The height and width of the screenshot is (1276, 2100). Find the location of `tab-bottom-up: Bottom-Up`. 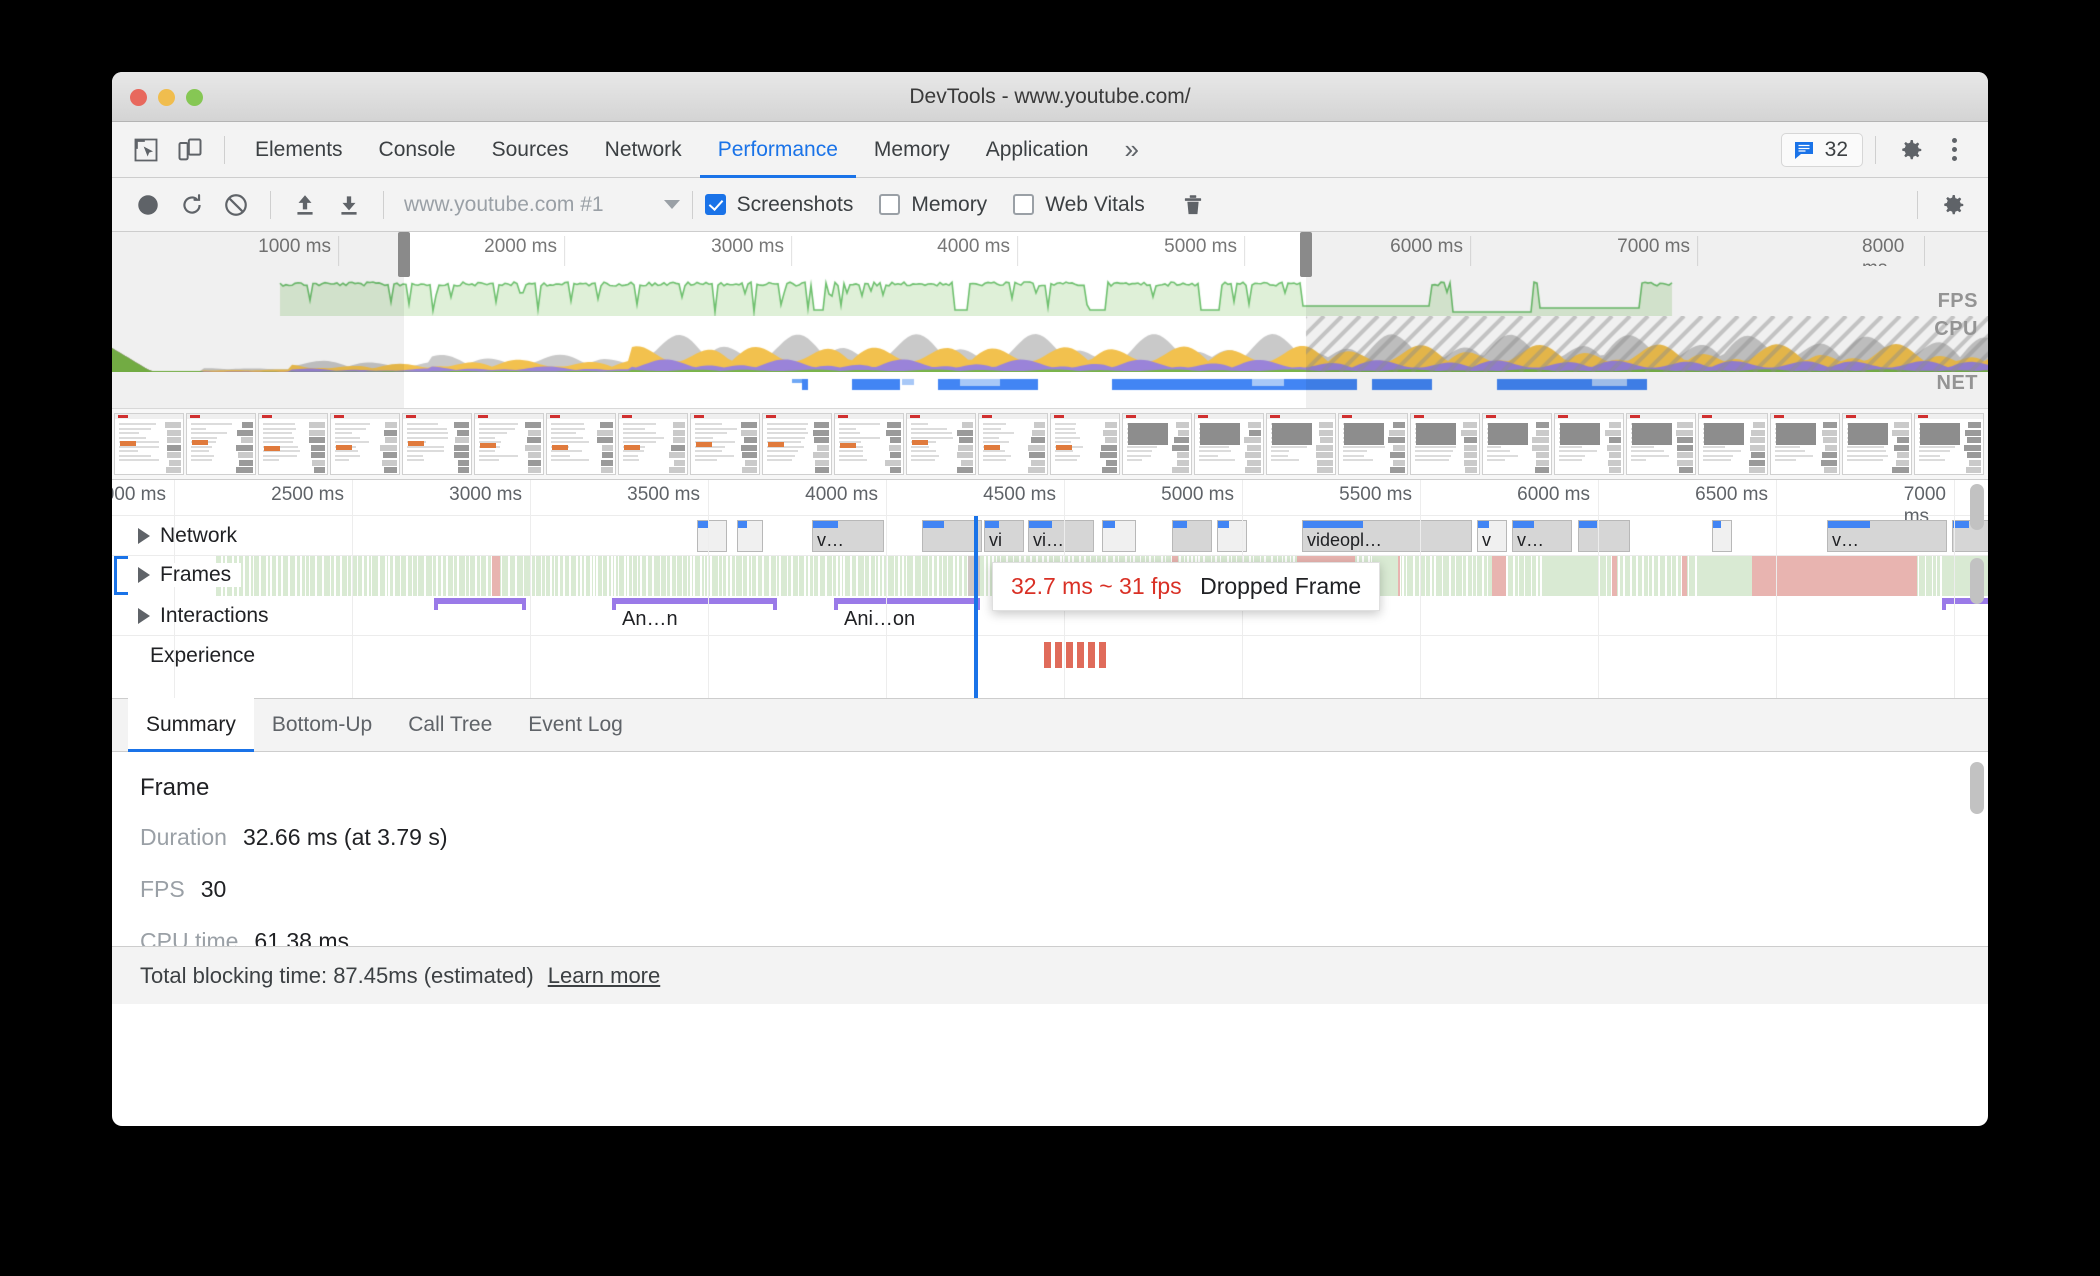

tab-bottom-up: Bottom-Up is located at coordinates (322, 725).